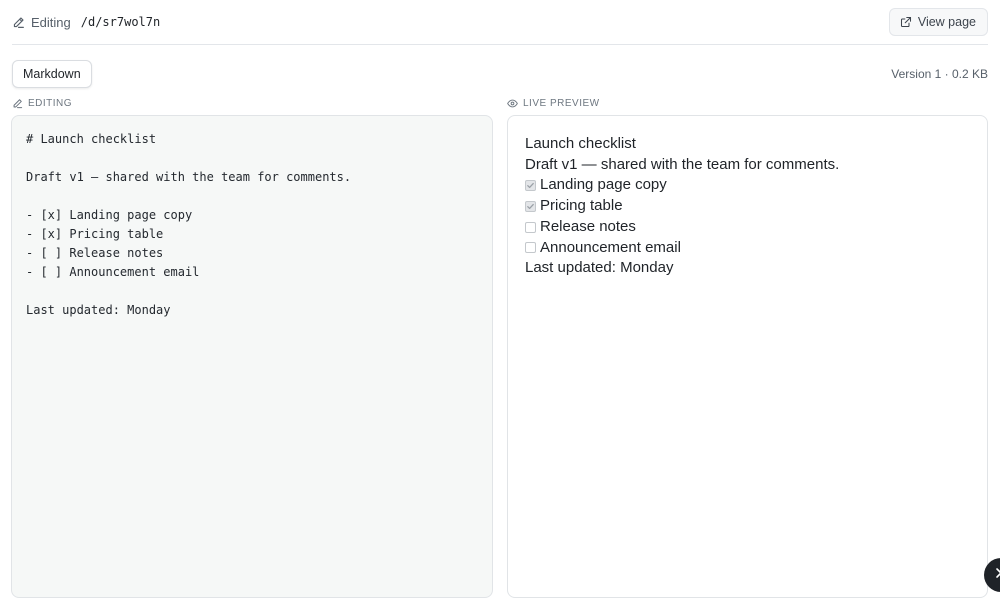 The image size is (1000, 600). Describe the element at coordinates (610, 247) in the screenshot. I see `task-label: Announcement email` at that location.